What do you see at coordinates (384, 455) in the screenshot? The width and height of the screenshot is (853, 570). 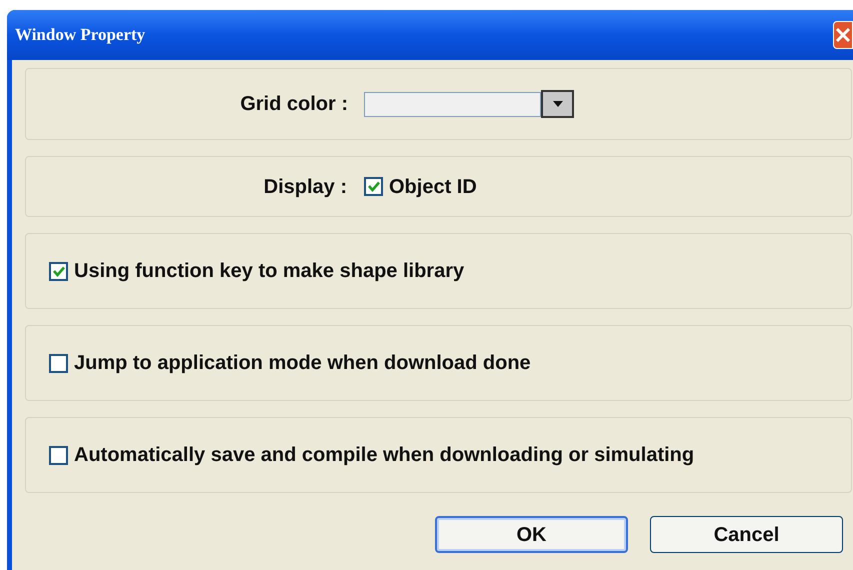 I see `checkbox-label: Automatically save and compile when downloading or simulating` at bounding box center [384, 455].